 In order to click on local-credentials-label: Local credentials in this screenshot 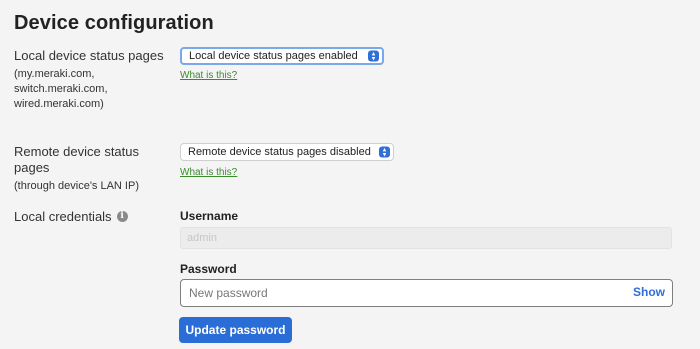, I will do `click(63, 216)`.